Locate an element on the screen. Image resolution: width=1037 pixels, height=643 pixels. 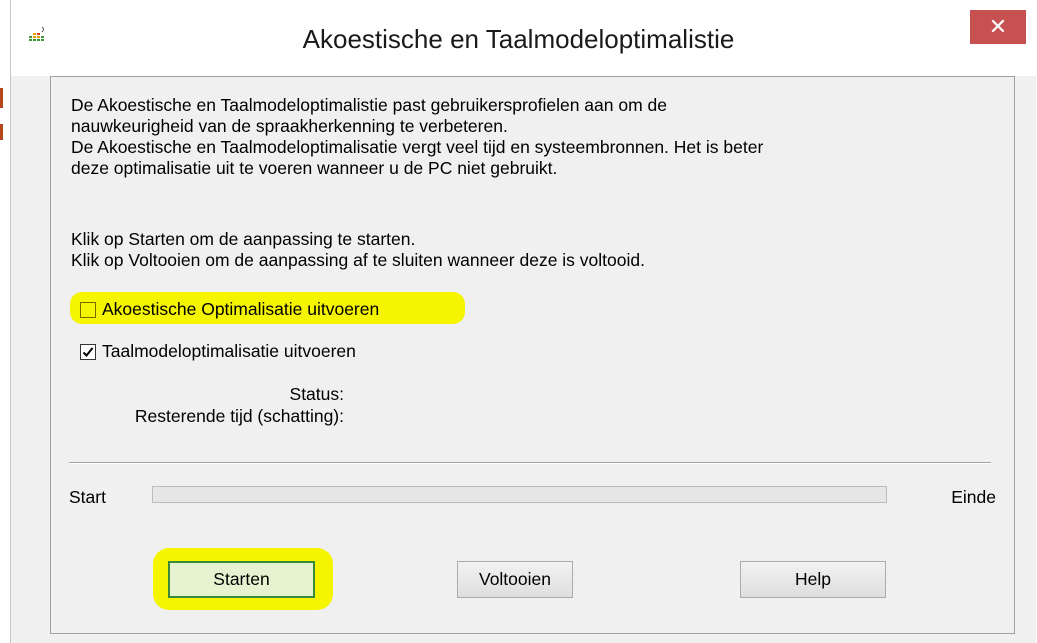
remaining-time-label: Resterende tijd (schatting): is located at coordinates (239, 416).